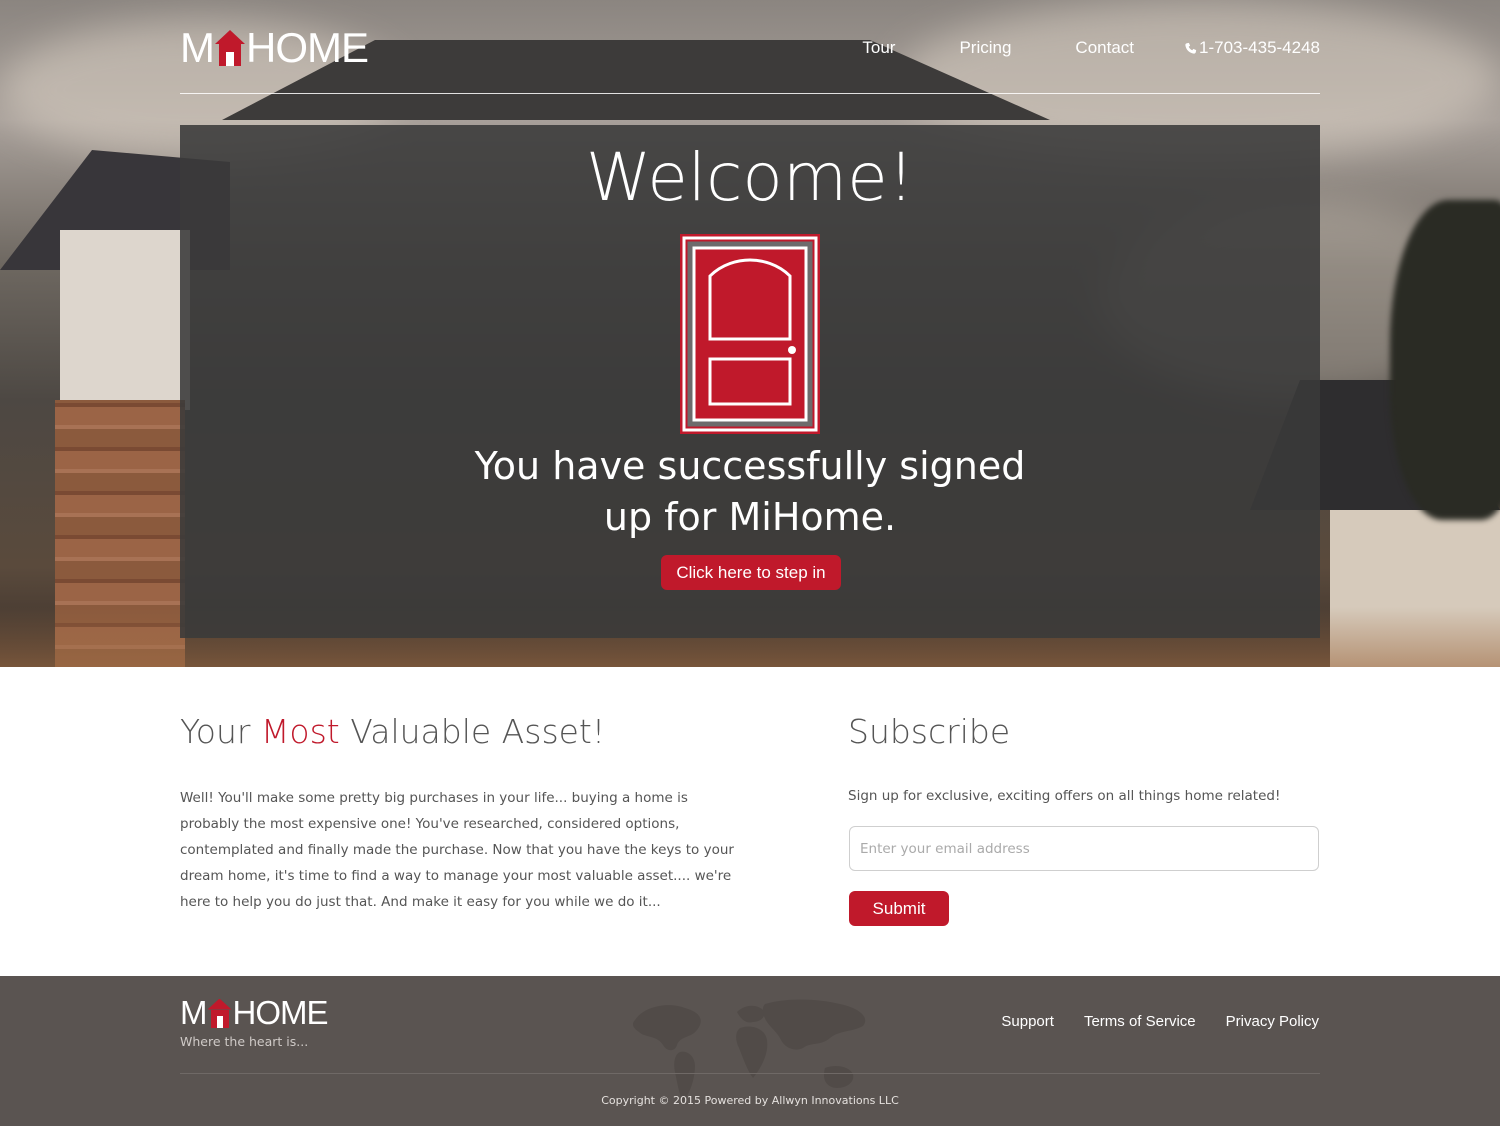 This screenshot has height=1126, width=1500. Describe the element at coordinates (193, 1012) in the screenshot. I see `footer-logo-text-left: M` at that location.